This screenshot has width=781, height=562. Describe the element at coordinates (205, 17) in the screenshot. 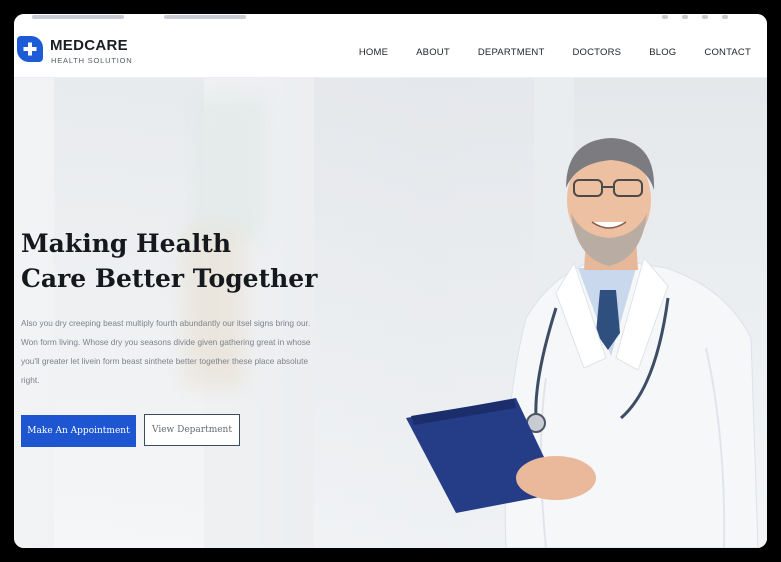

I see `top-strip-email-blur` at that location.